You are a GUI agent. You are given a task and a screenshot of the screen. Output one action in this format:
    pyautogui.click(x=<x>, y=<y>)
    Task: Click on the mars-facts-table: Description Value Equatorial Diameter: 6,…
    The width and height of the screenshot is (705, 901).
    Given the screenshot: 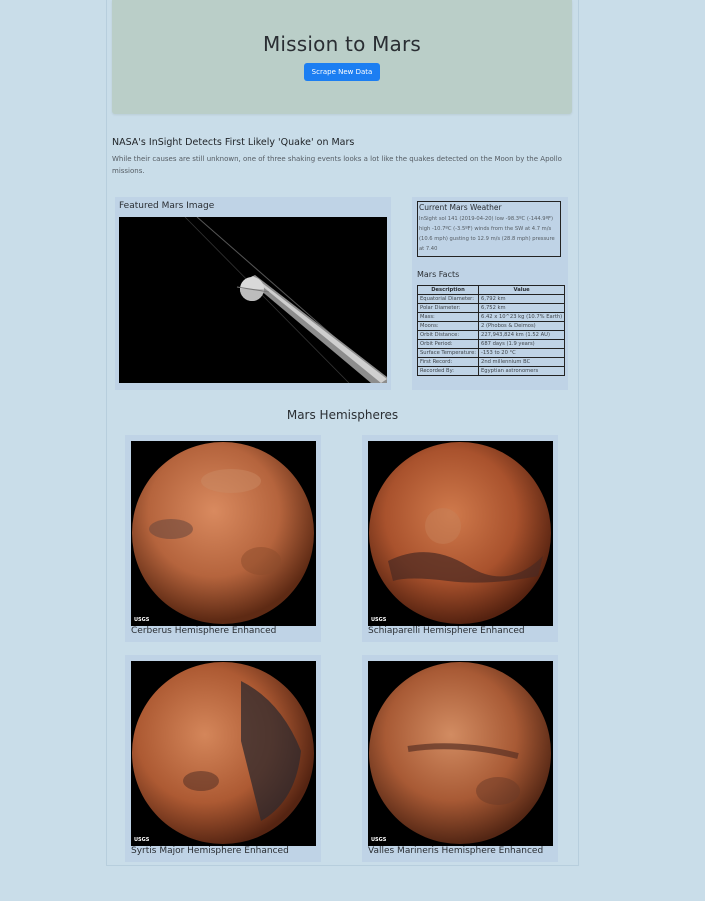 What is the action you would take?
    pyautogui.click(x=491, y=330)
    